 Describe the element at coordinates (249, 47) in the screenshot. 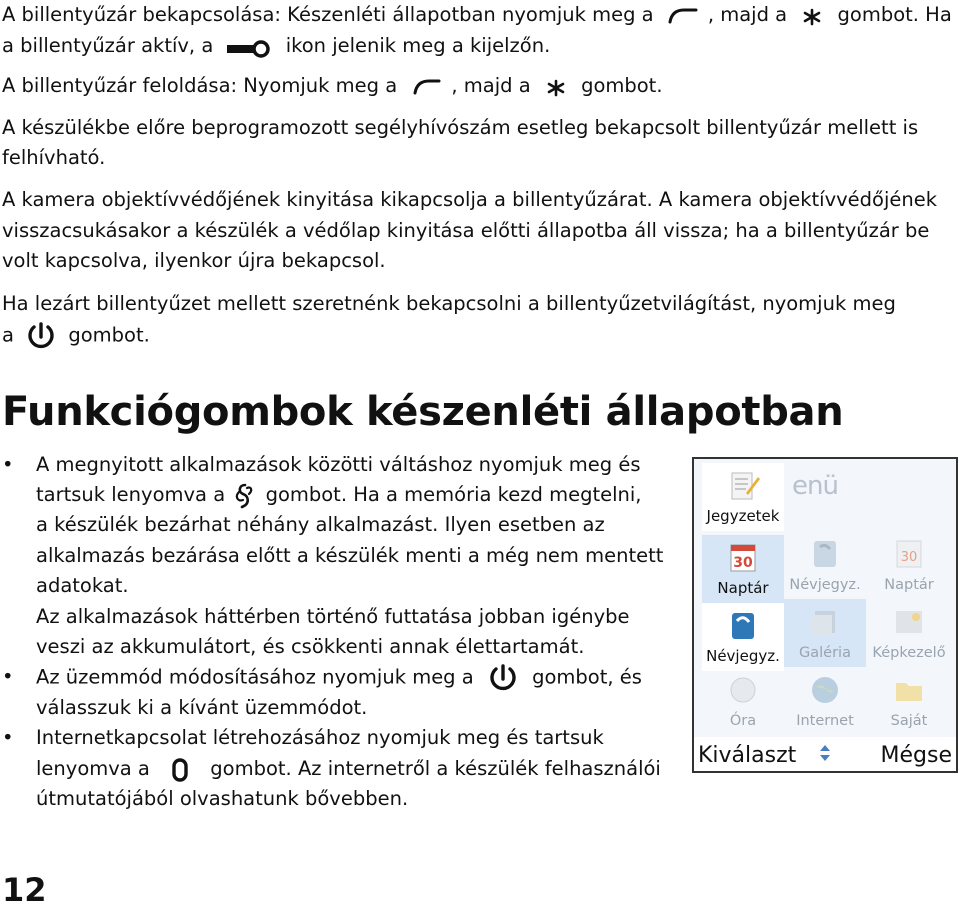

I see `padlock-icon` at that location.